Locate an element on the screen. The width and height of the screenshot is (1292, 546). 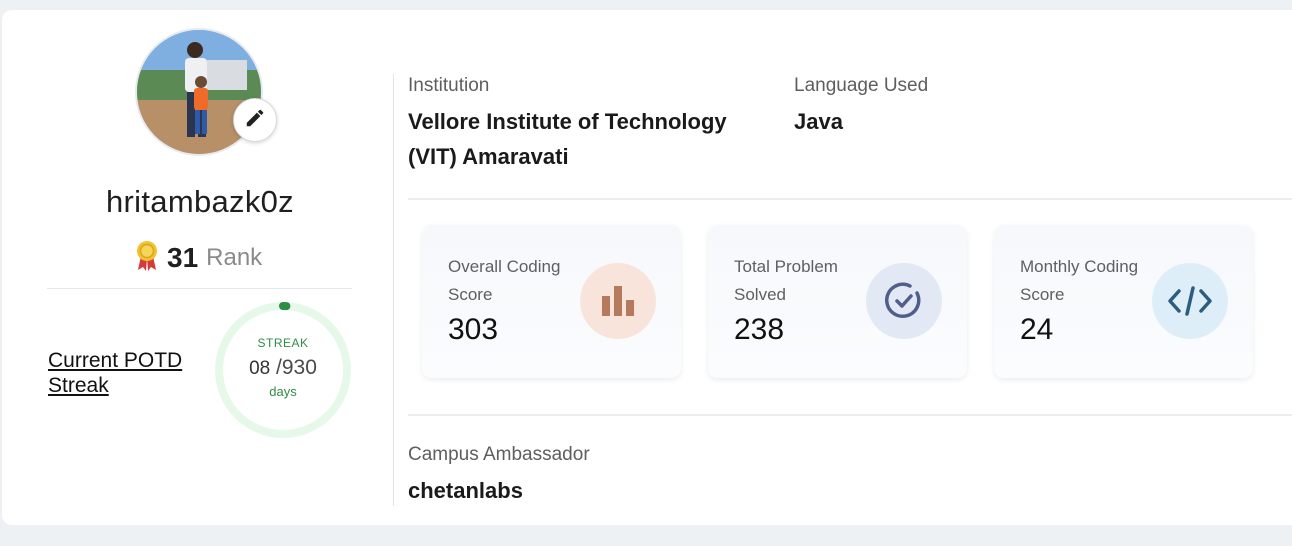
ambassador-label: Campus Ambassador is located at coordinates (499, 454).